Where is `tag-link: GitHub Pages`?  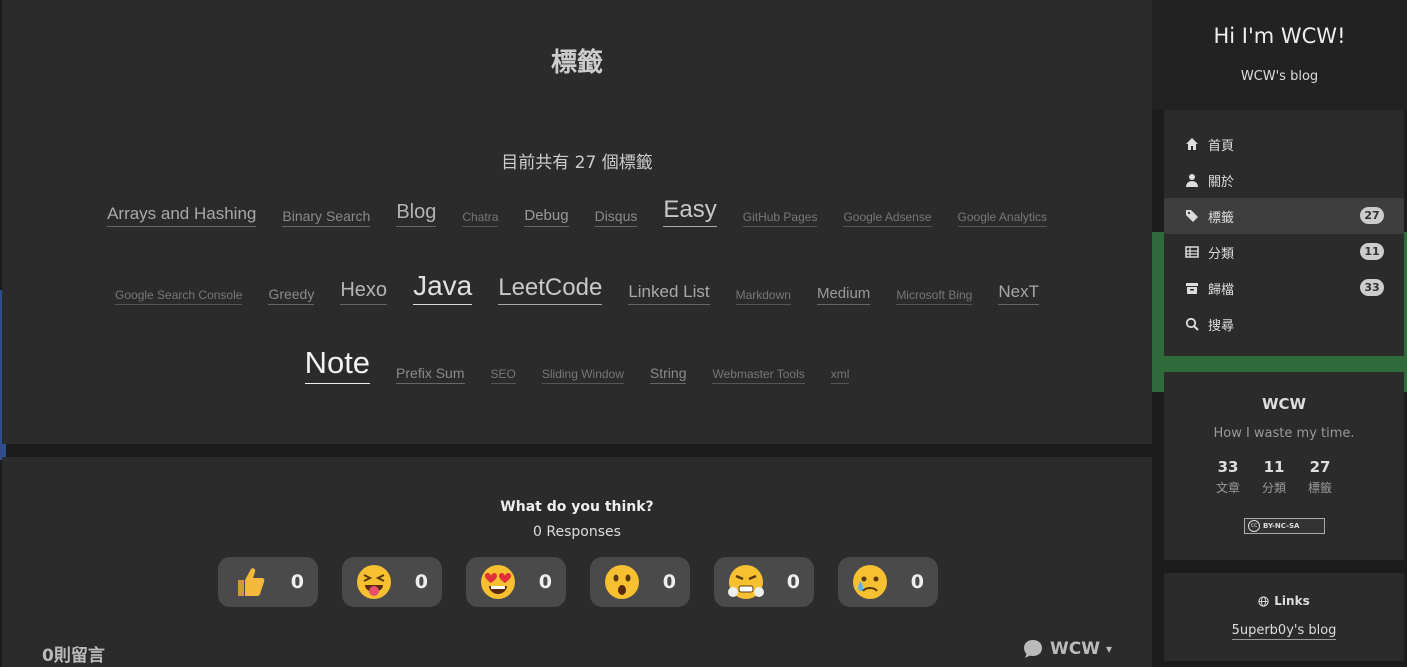
tag-link: GitHub Pages is located at coordinates (780, 218).